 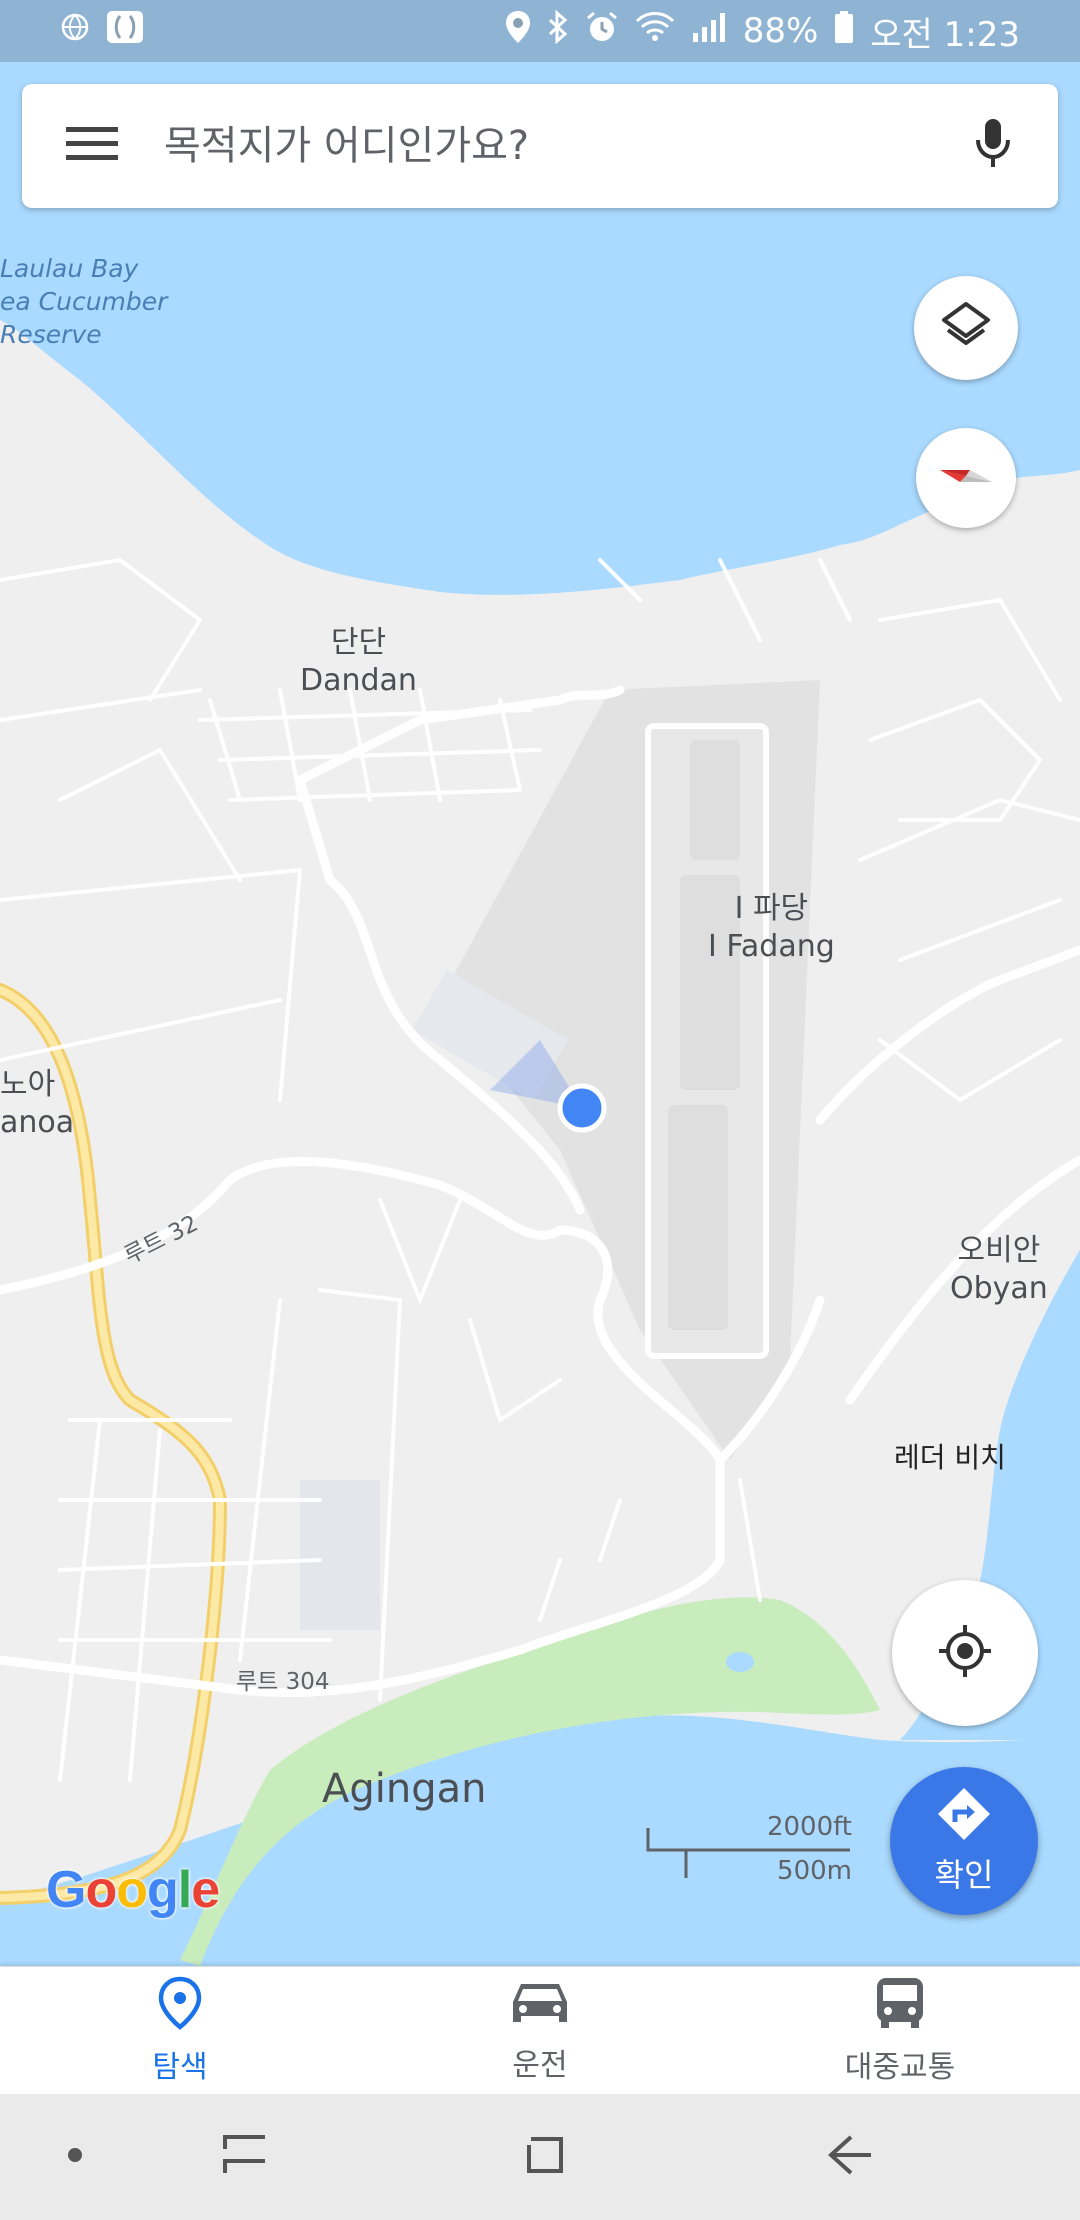 I want to click on compass-button, so click(x=966, y=478).